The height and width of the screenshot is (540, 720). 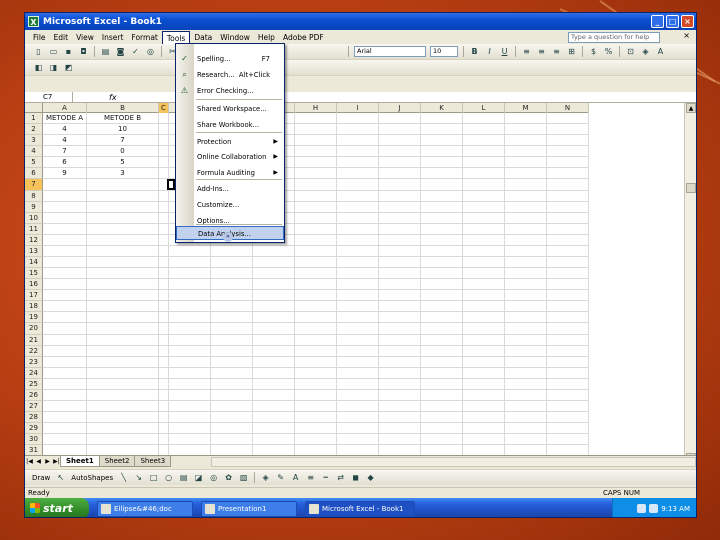 What do you see at coordinates (568, 351) in the screenshot?
I see `cell-n22` at bounding box center [568, 351].